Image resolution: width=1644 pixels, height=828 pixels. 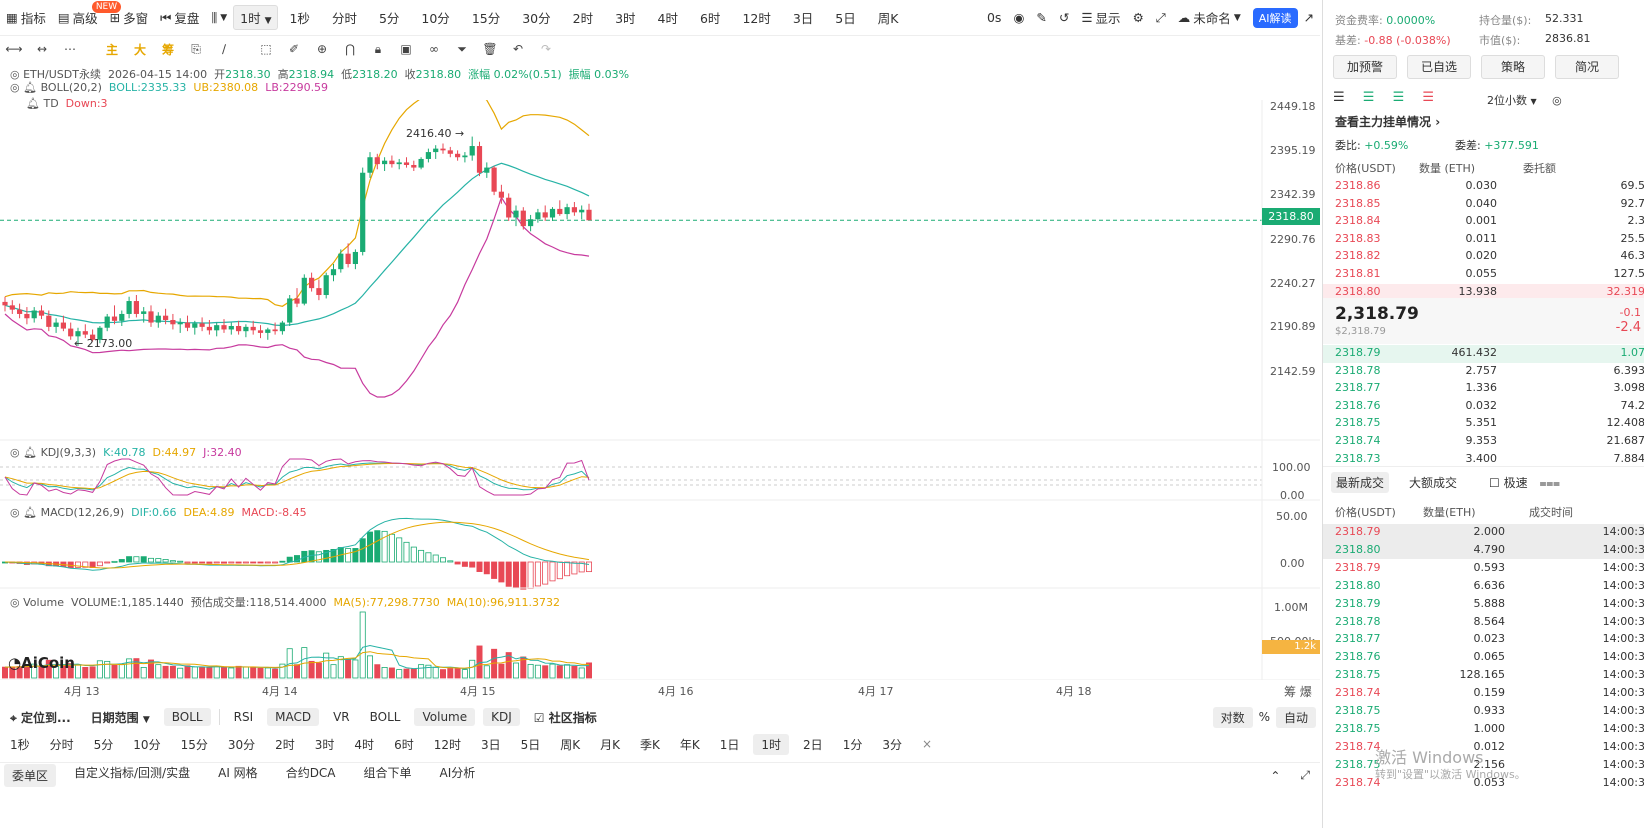 What do you see at coordinates (1483, 222) in the screenshot?
I see `ask-row: 2318.84 0.001 2.3` at bounding box center [1483, 222].